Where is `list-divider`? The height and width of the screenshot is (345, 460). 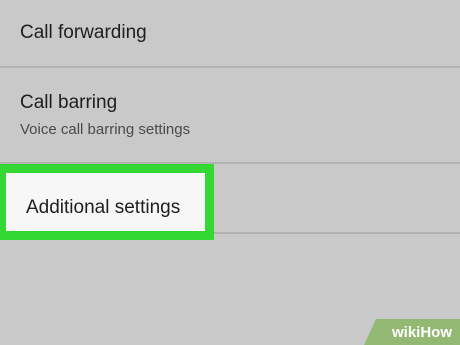 list-divider is located at coordinates (337, 233).